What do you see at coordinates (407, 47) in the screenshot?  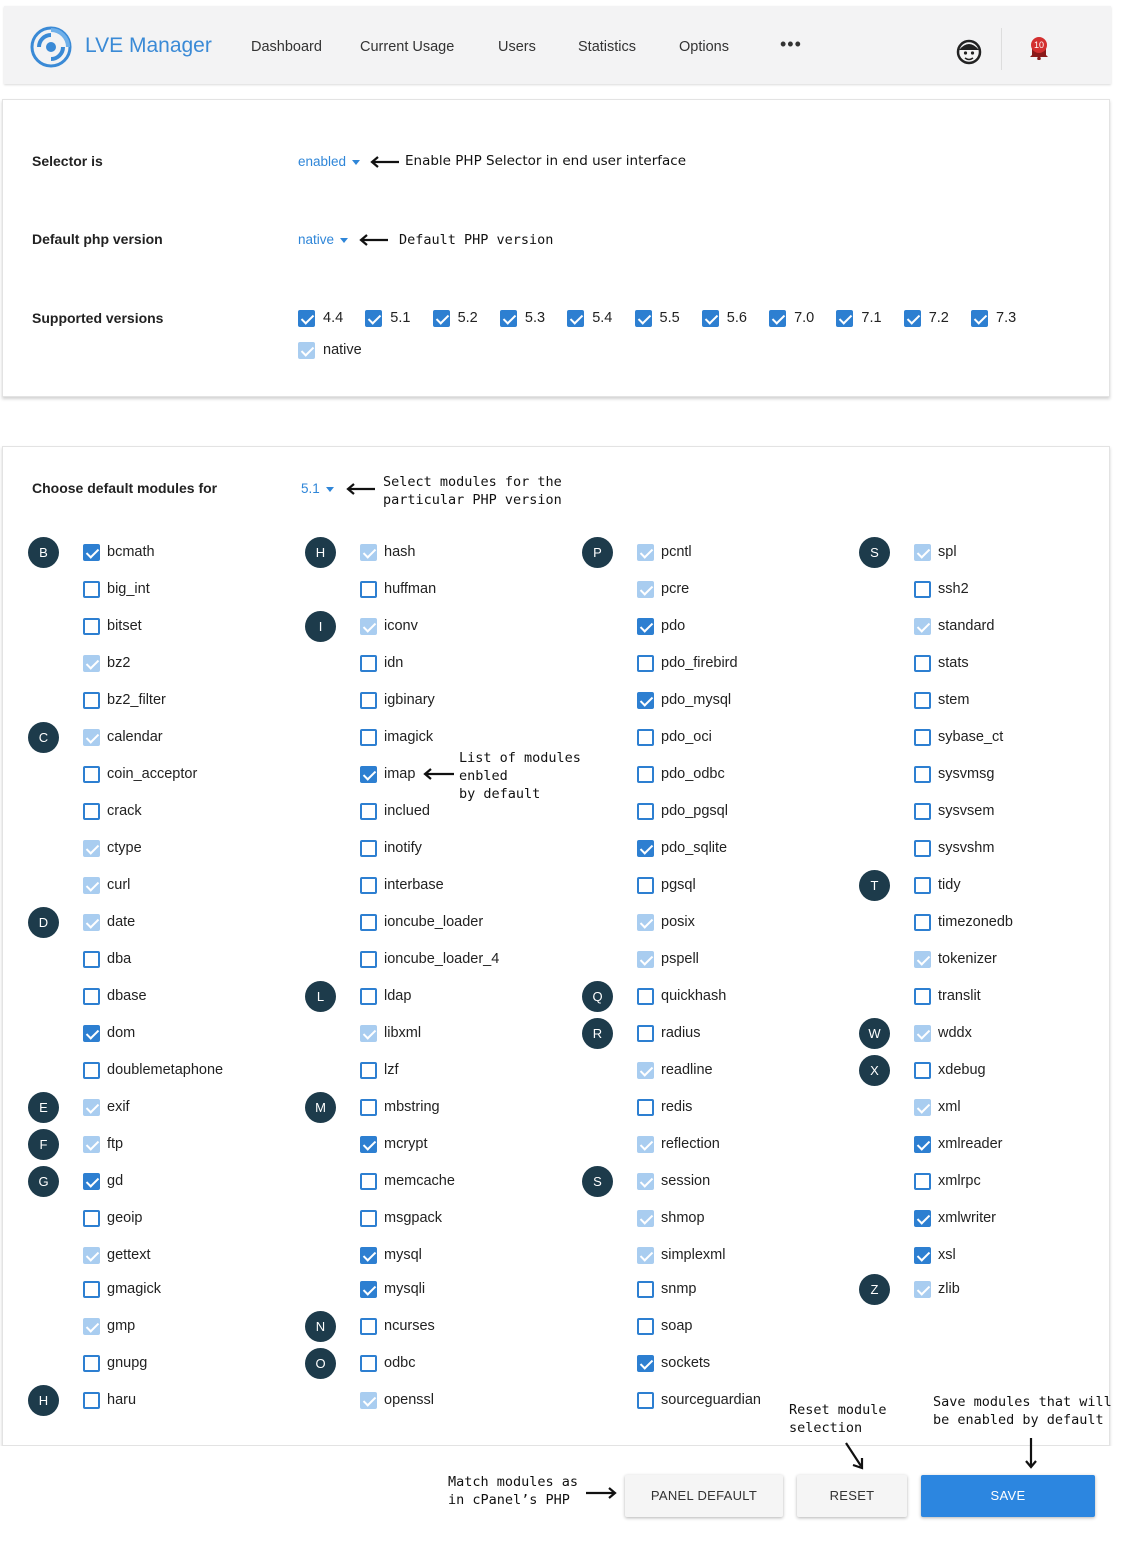 I see `nav-current-usage: Current Usage` at bounding box center [407, 47].